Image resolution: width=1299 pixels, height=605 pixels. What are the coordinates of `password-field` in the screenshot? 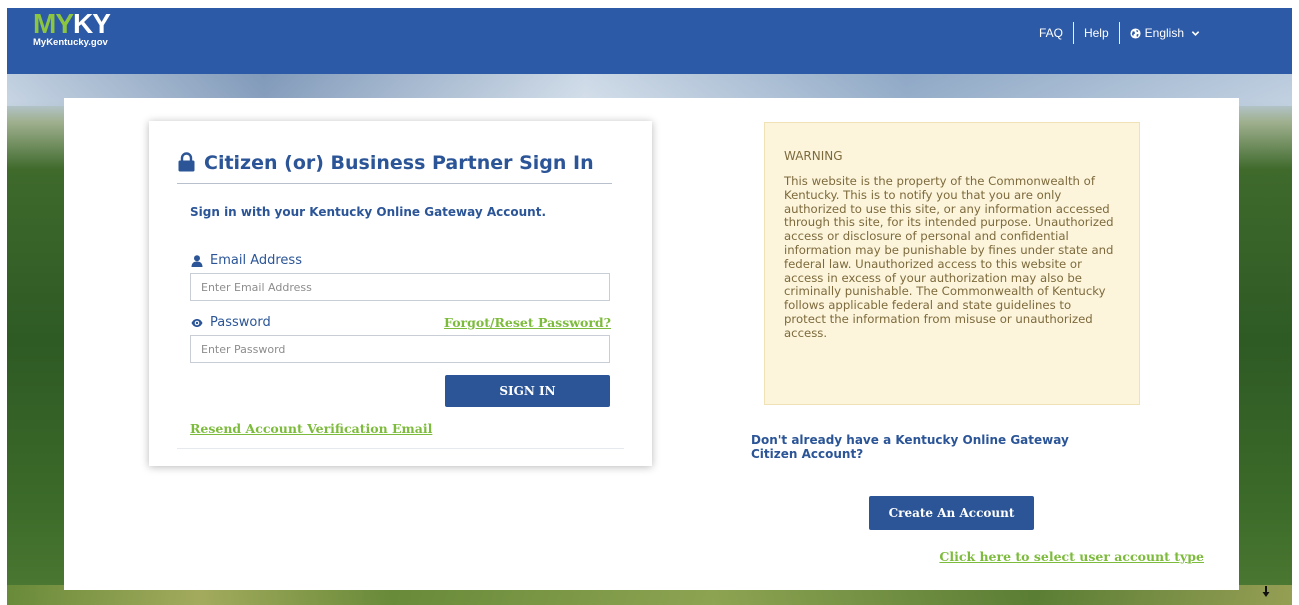 It's located at (400, 349).